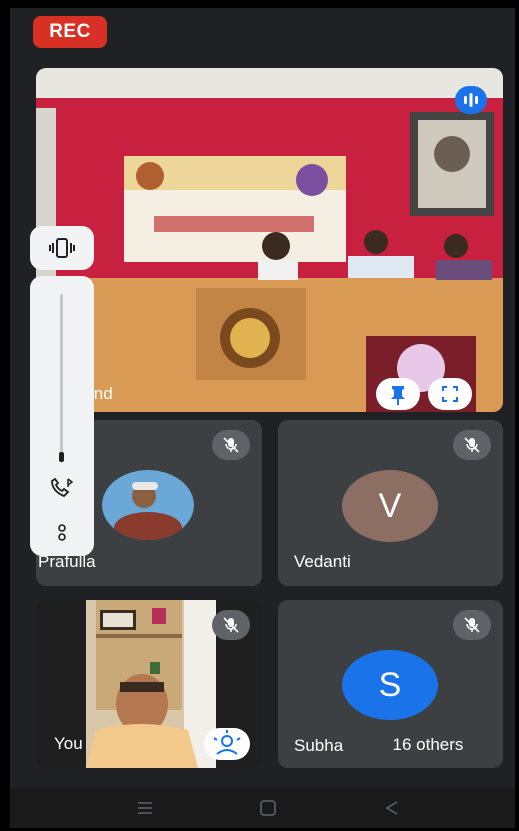 The height and width of the screenshot is (831, 519). Describe the element at coordinates (62, 488) in the screenshot. I see `bluetooth-call-icon` at that location.